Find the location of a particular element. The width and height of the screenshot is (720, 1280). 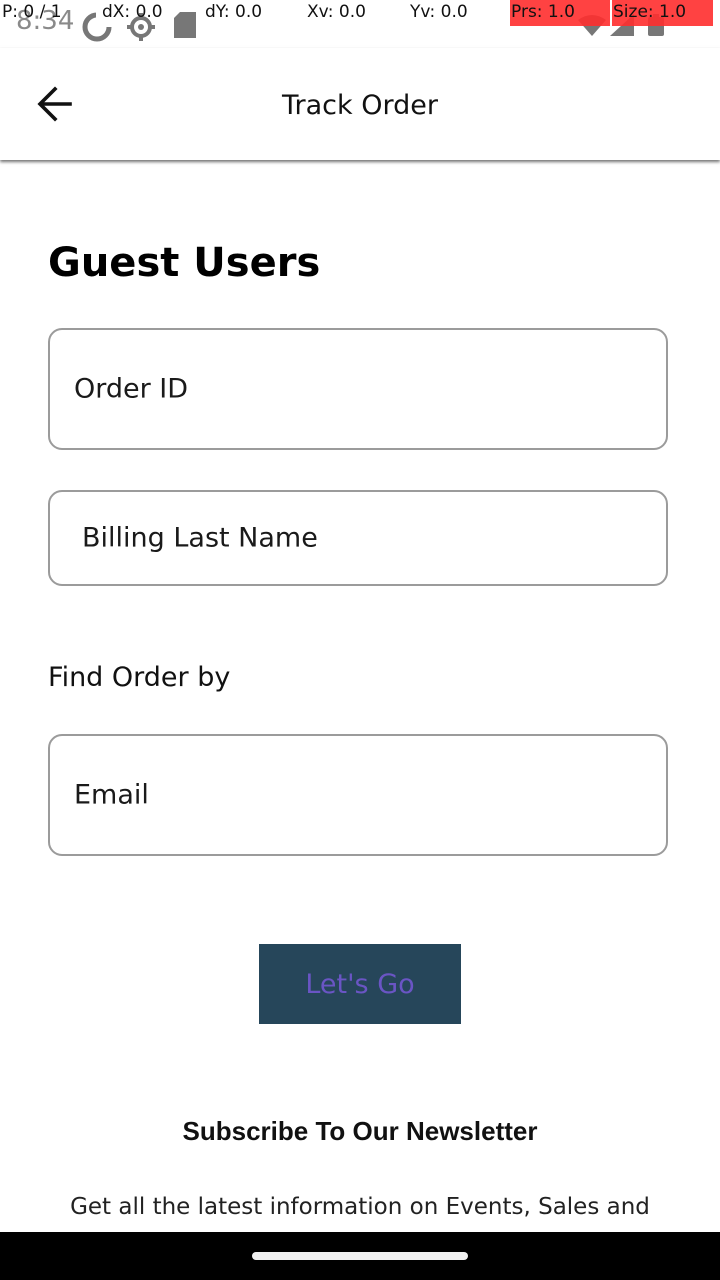

debug-size: Size: 1.0 is located at coordinates (650, 12).